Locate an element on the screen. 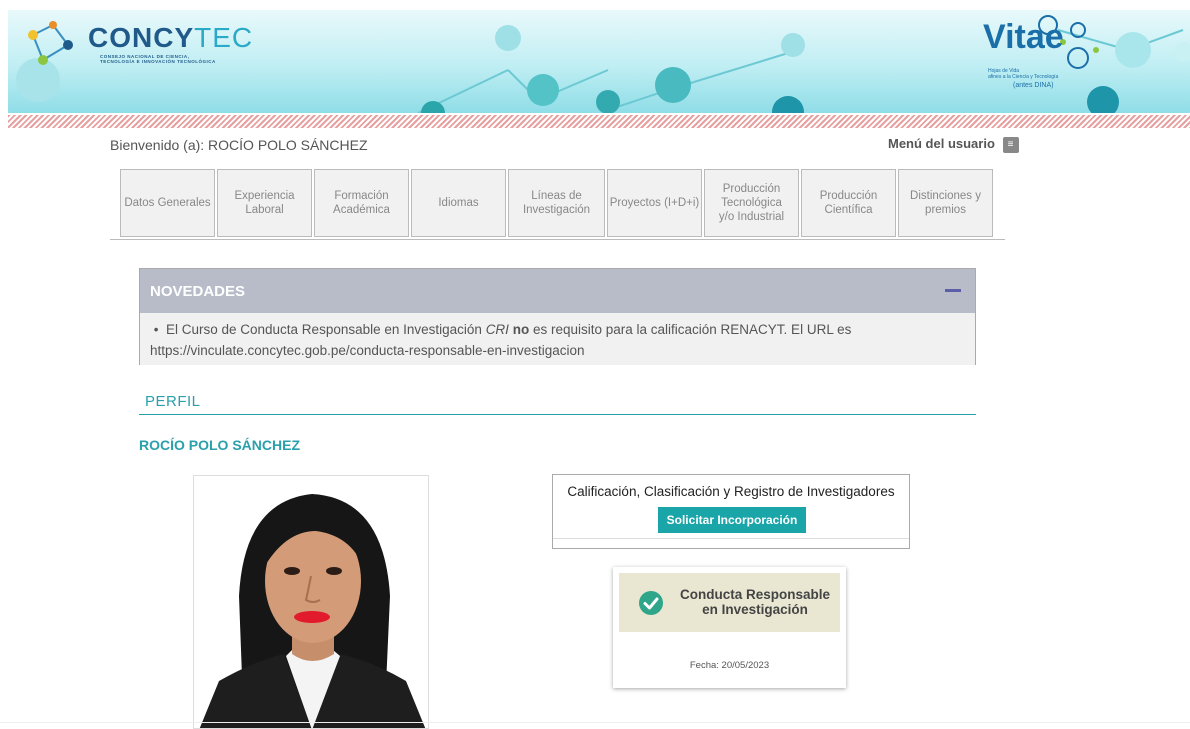 The height and width of the screenshot is (729, 1190). welcome-text: Bienvenido (a): ROCÍO POLO SÁNCHEZ is located at coordinates (239, 145).